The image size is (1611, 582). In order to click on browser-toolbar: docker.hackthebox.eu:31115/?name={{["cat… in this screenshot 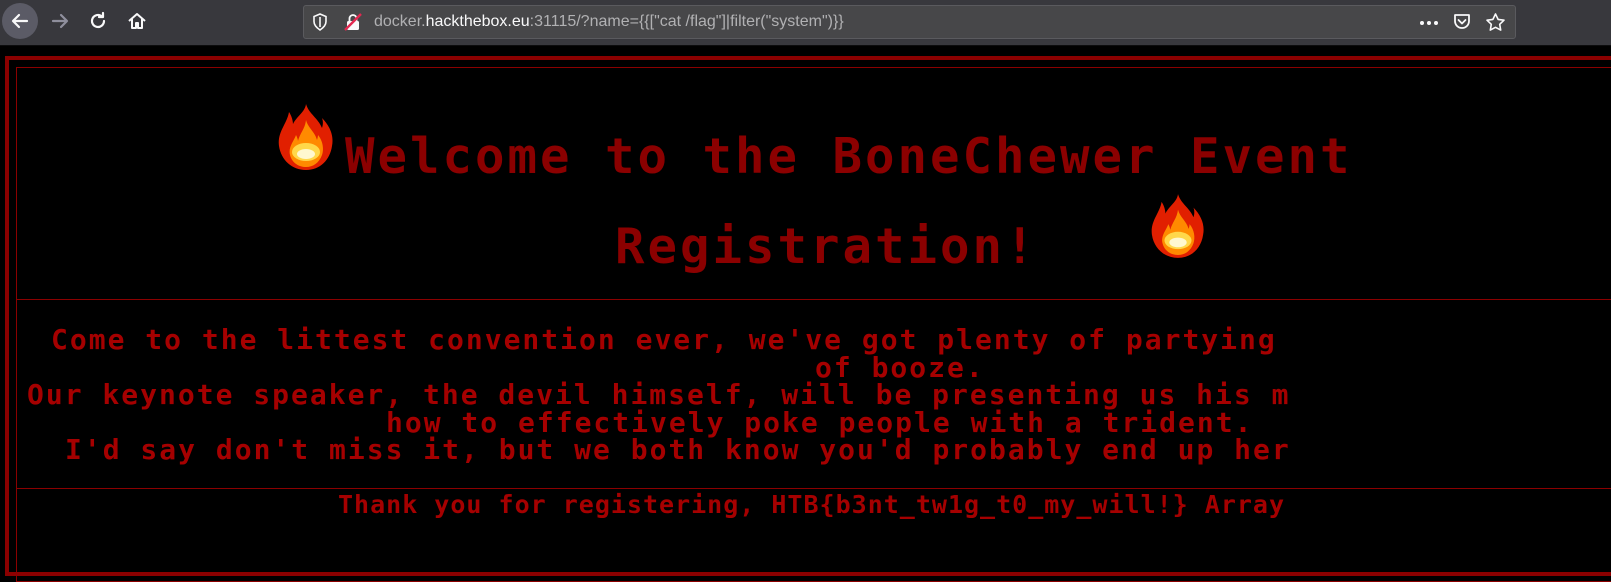, I will do `click(805, 23)`.